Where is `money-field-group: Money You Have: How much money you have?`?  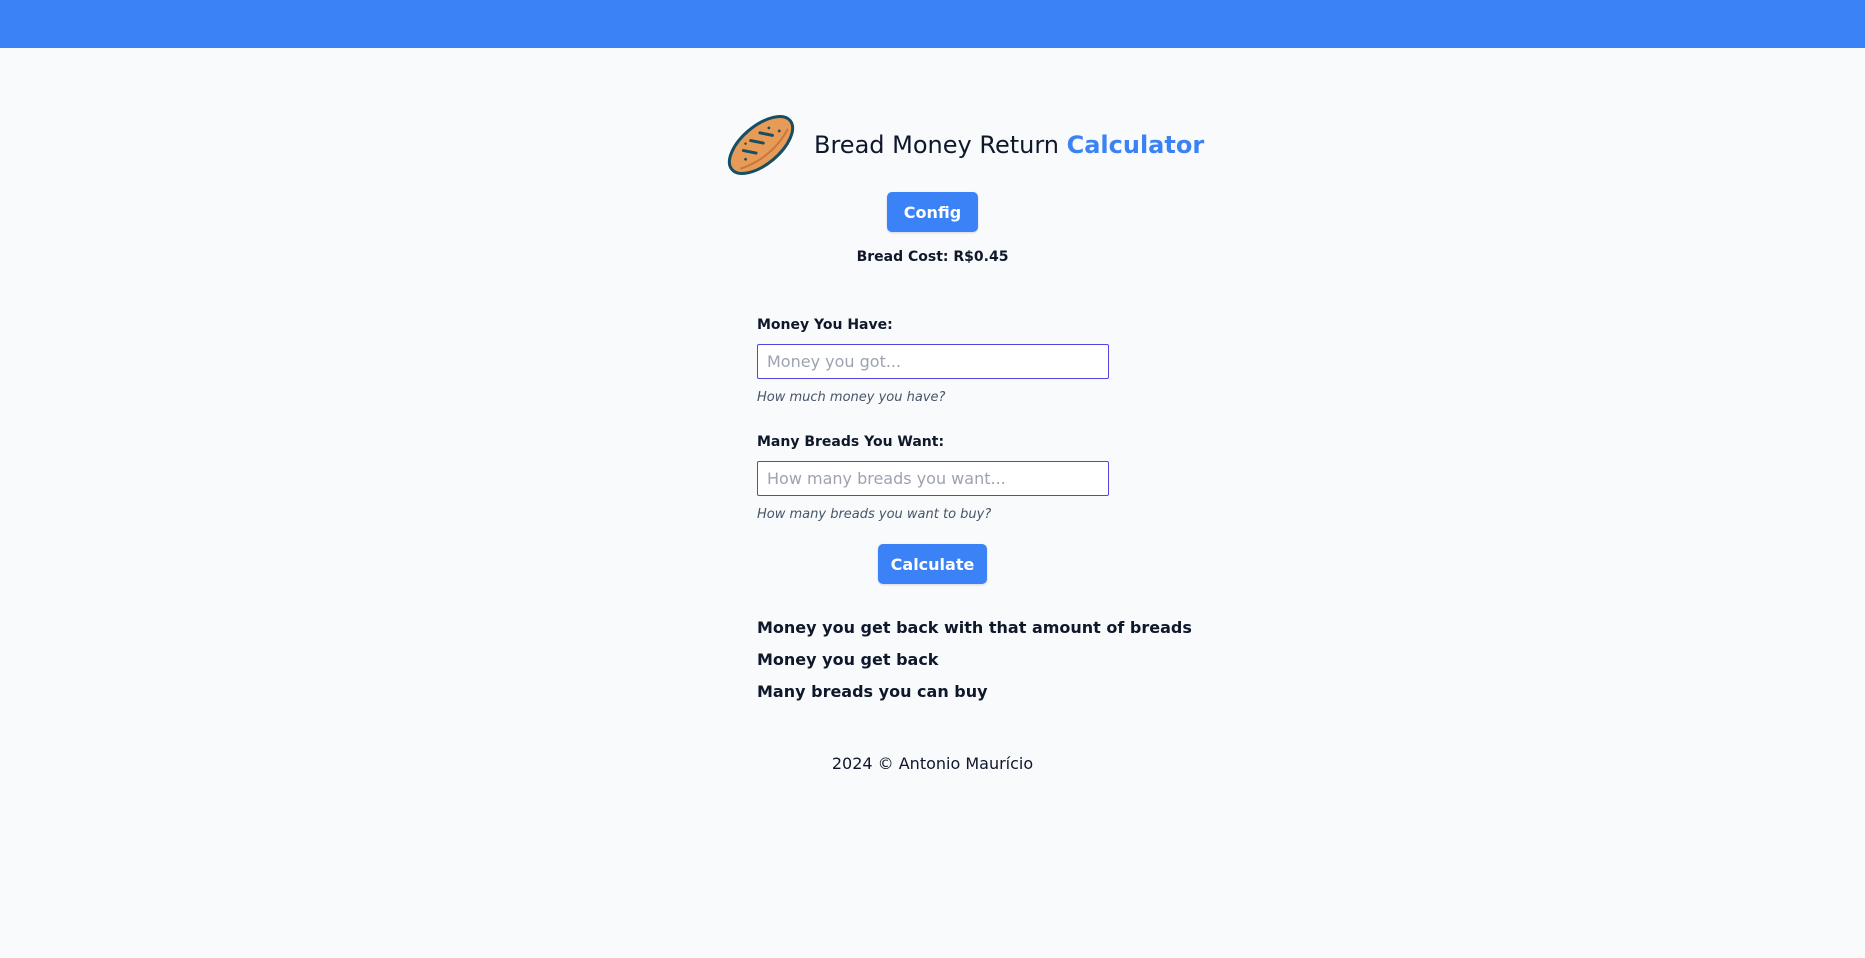 money-field-group: Money You Have: How much money you have? is located at coordinates (933, 361).